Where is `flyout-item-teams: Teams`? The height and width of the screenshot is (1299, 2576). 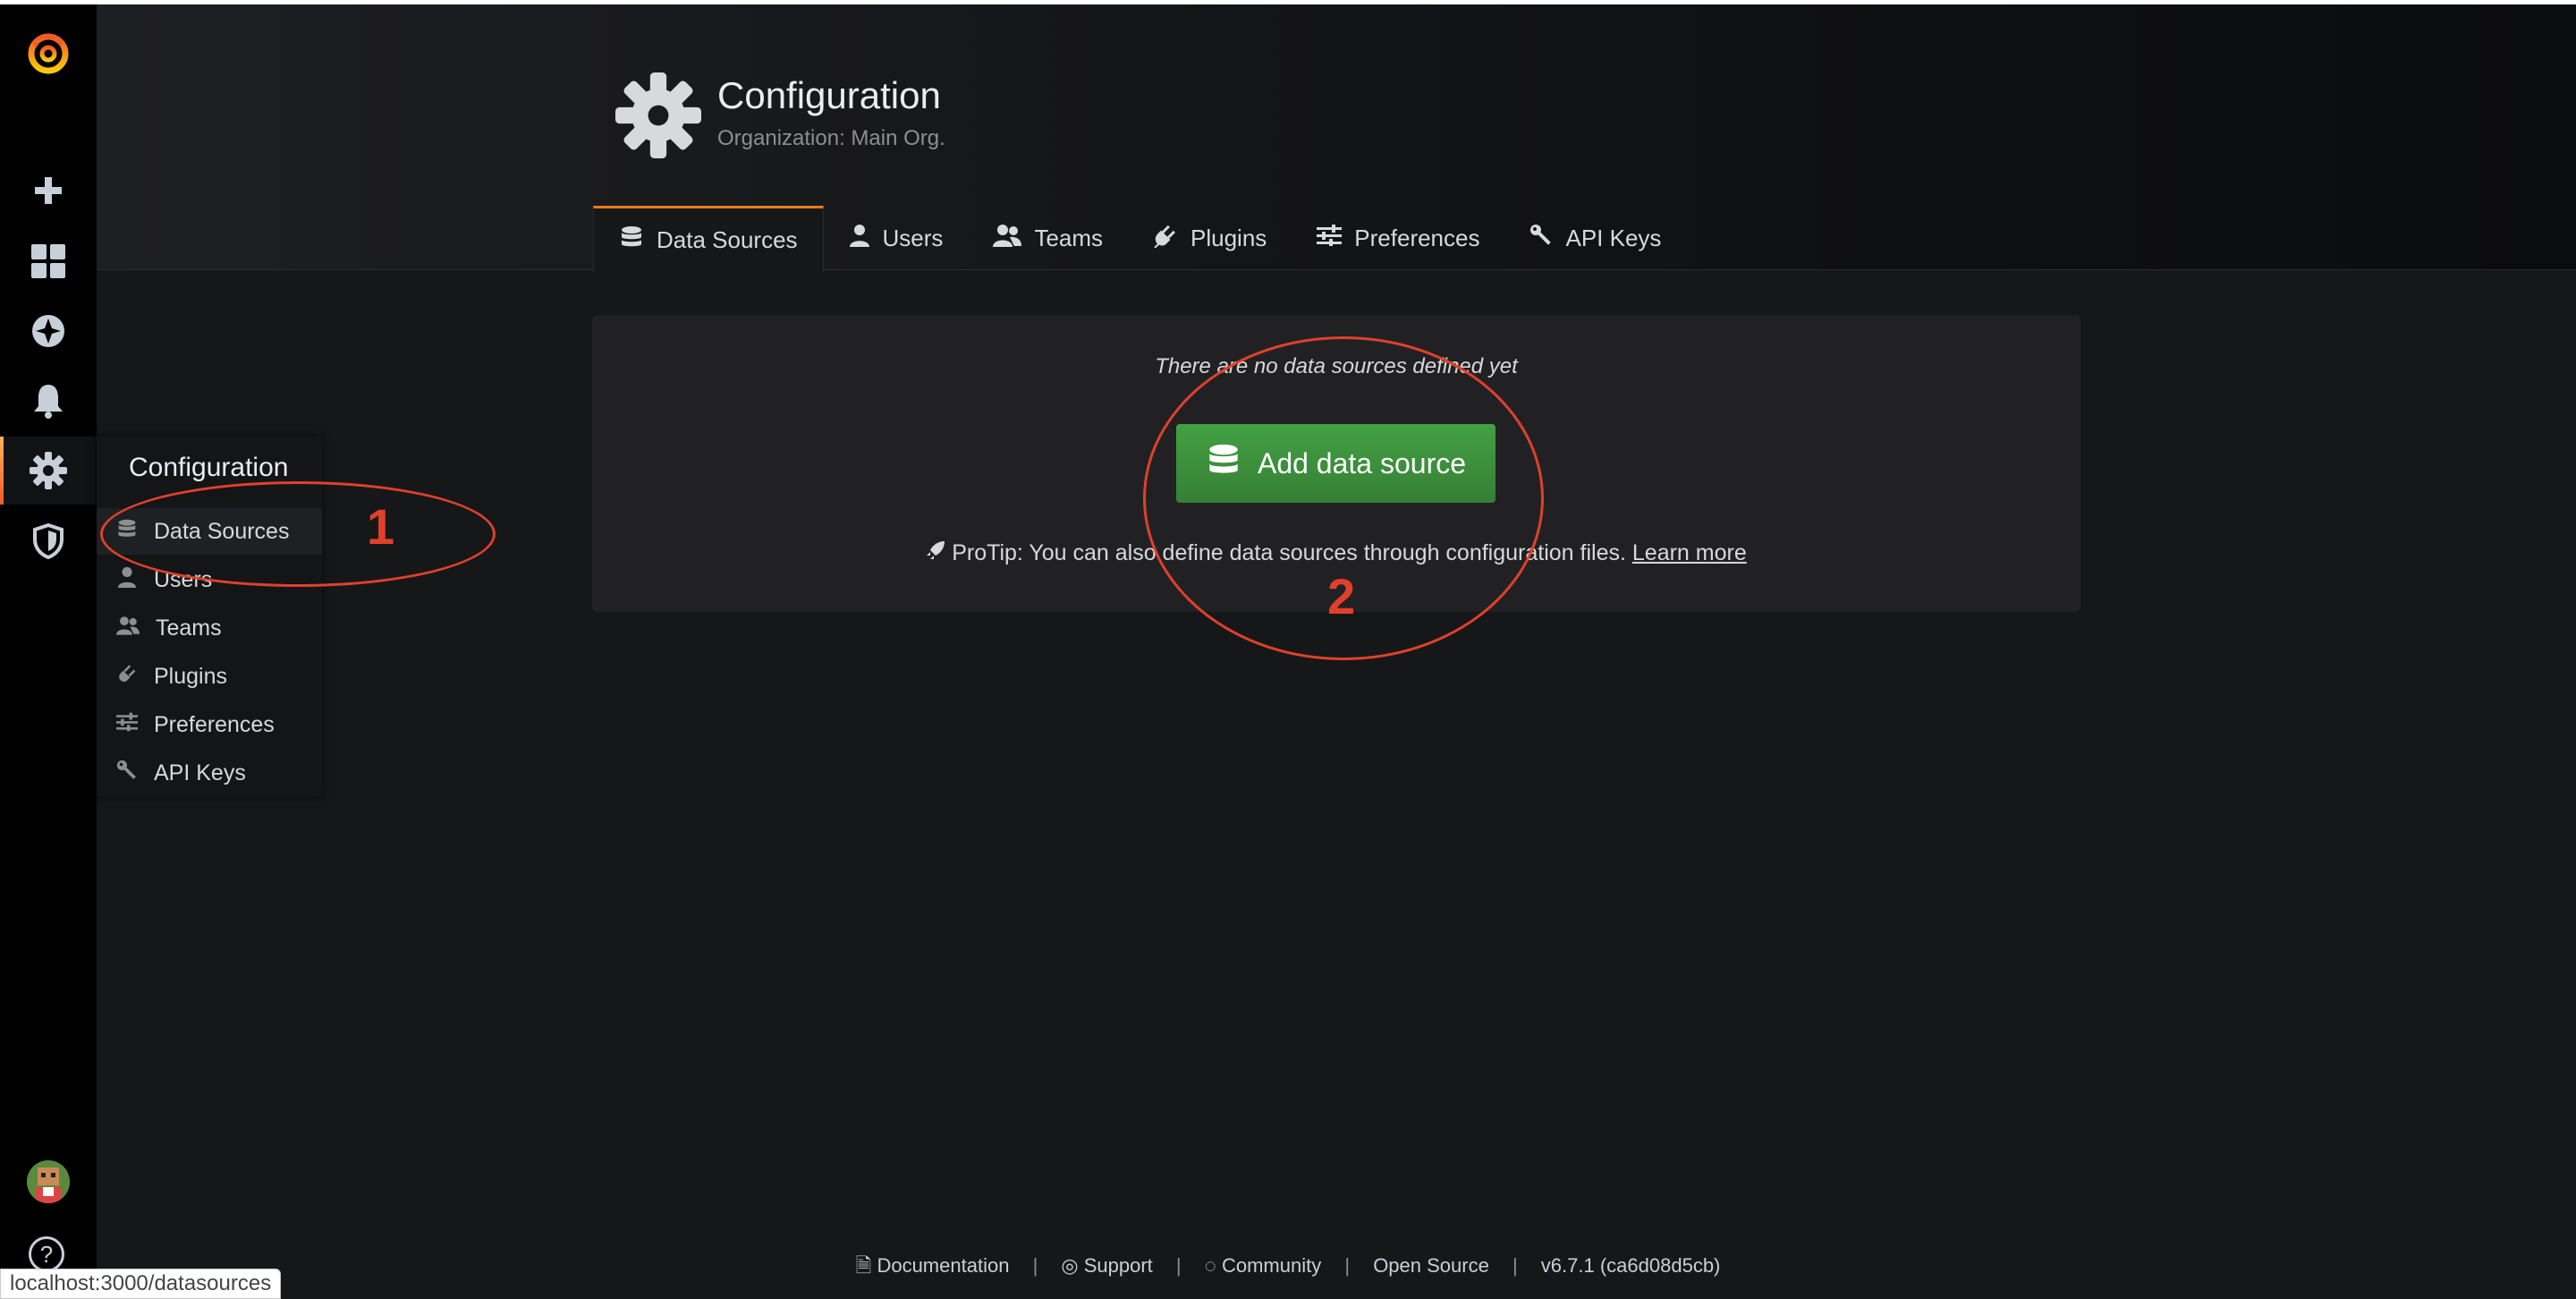
flyout-item-teams: Teams is located at coordinates (209, 628).